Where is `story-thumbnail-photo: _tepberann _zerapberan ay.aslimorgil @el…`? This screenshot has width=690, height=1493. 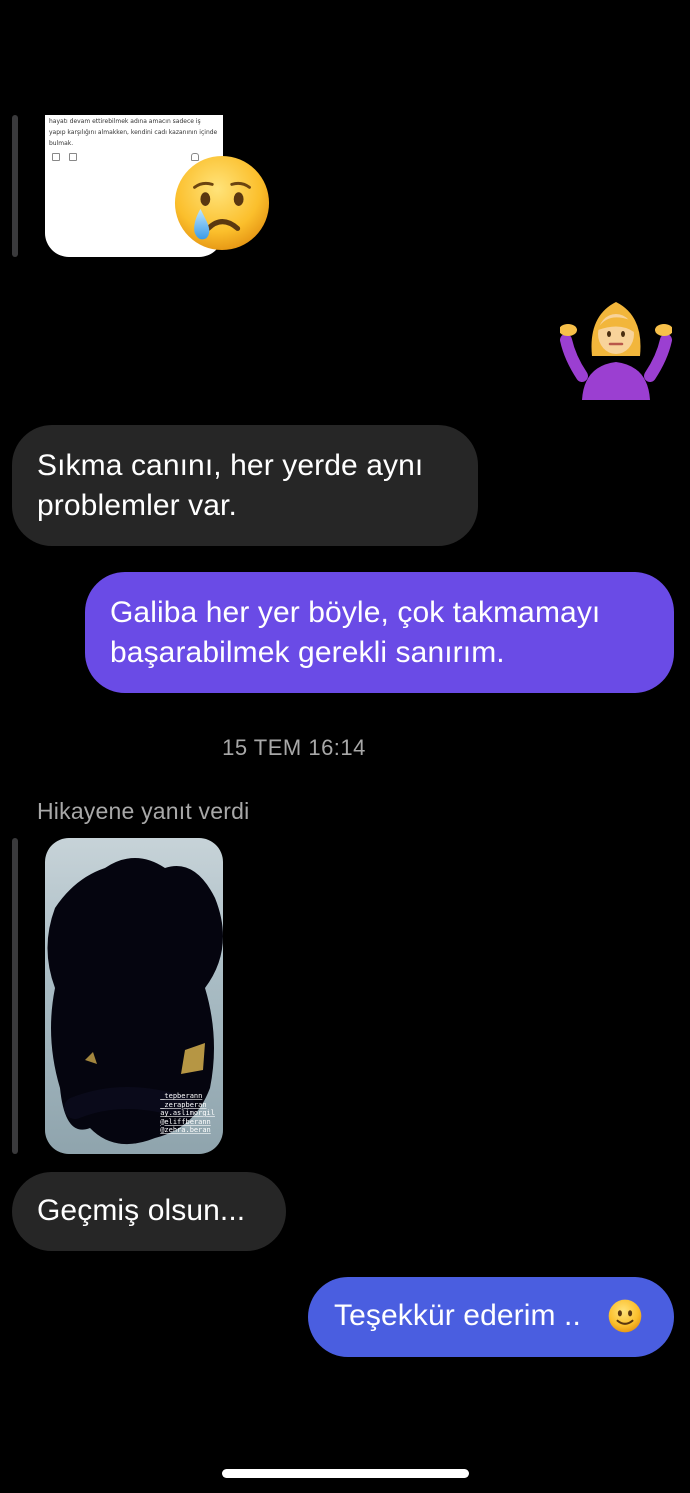 story-thumbnail-photo: _tepberann _zerapberan ay.aslimorgil @el… is located at coordinates (134, 996).